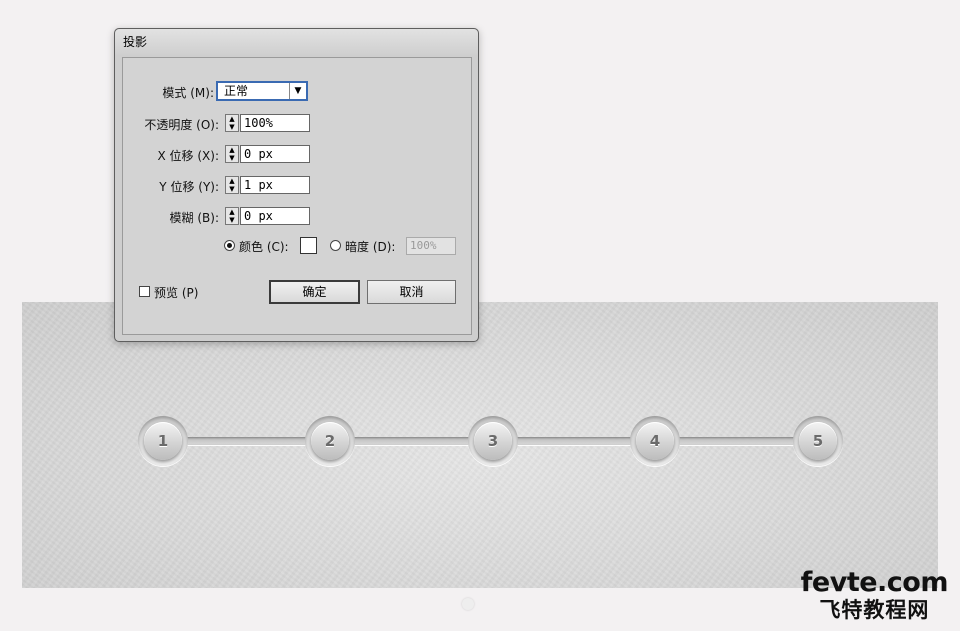 The width and height of the screenshot is (960, 631). What do you see at coordinates (232, 154) in the screenshot?
I see `x-offset-stepper-icon: ▲ ▼` at bounding box center [232, 154].